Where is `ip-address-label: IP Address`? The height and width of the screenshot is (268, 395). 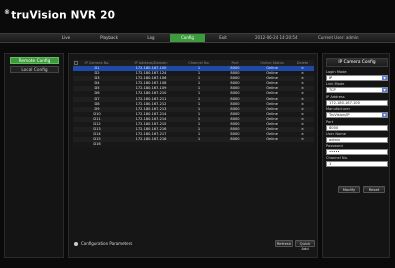 ip-address-label: IP Address is located at coordinates (335, 97).